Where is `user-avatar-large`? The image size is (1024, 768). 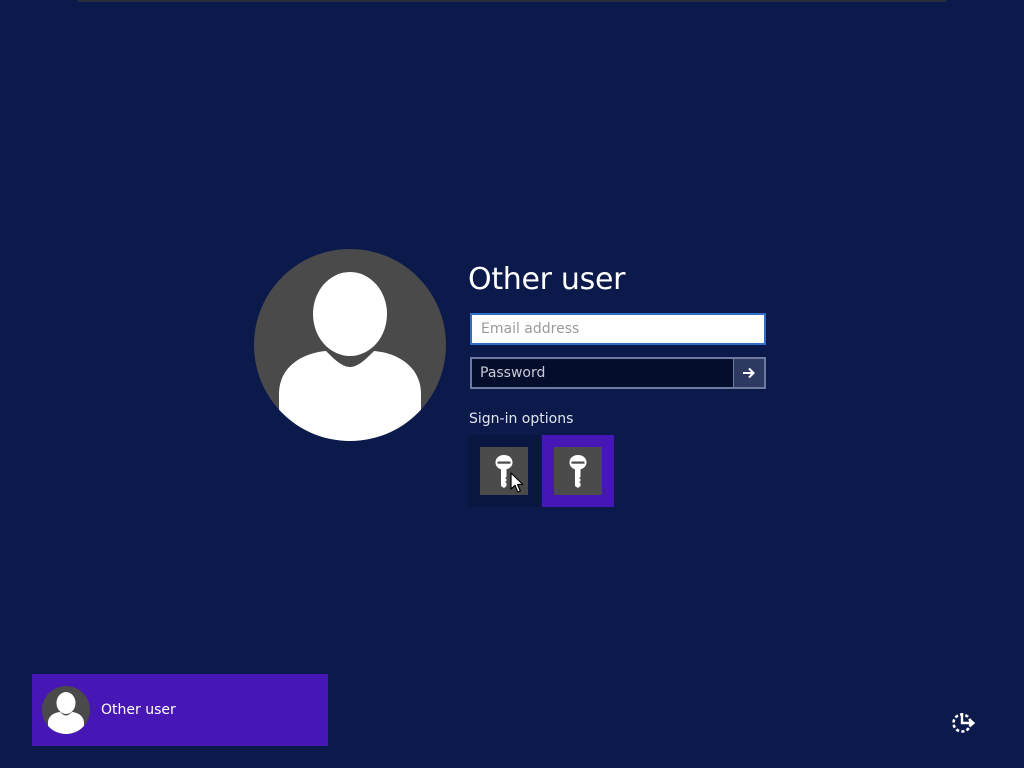 user-avatar-large is located at coordinates (350, 345).